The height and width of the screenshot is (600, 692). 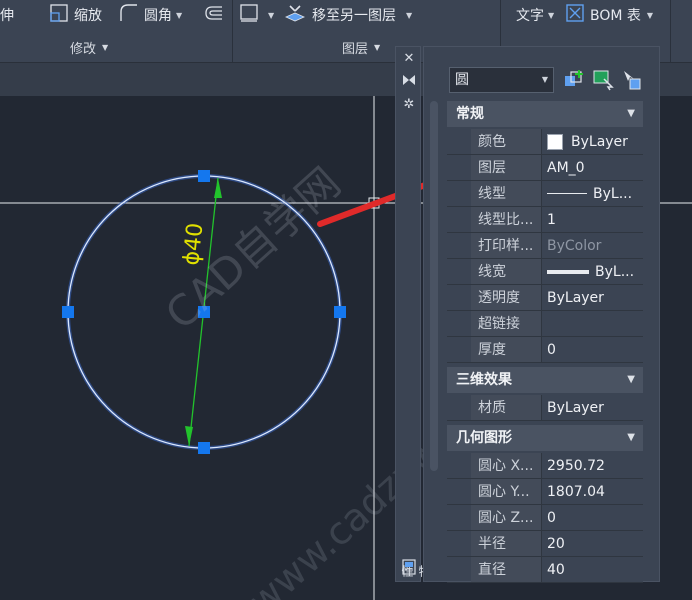 I want to click on fillet-button: 圆角 ▼, so click(x=151, y=15).